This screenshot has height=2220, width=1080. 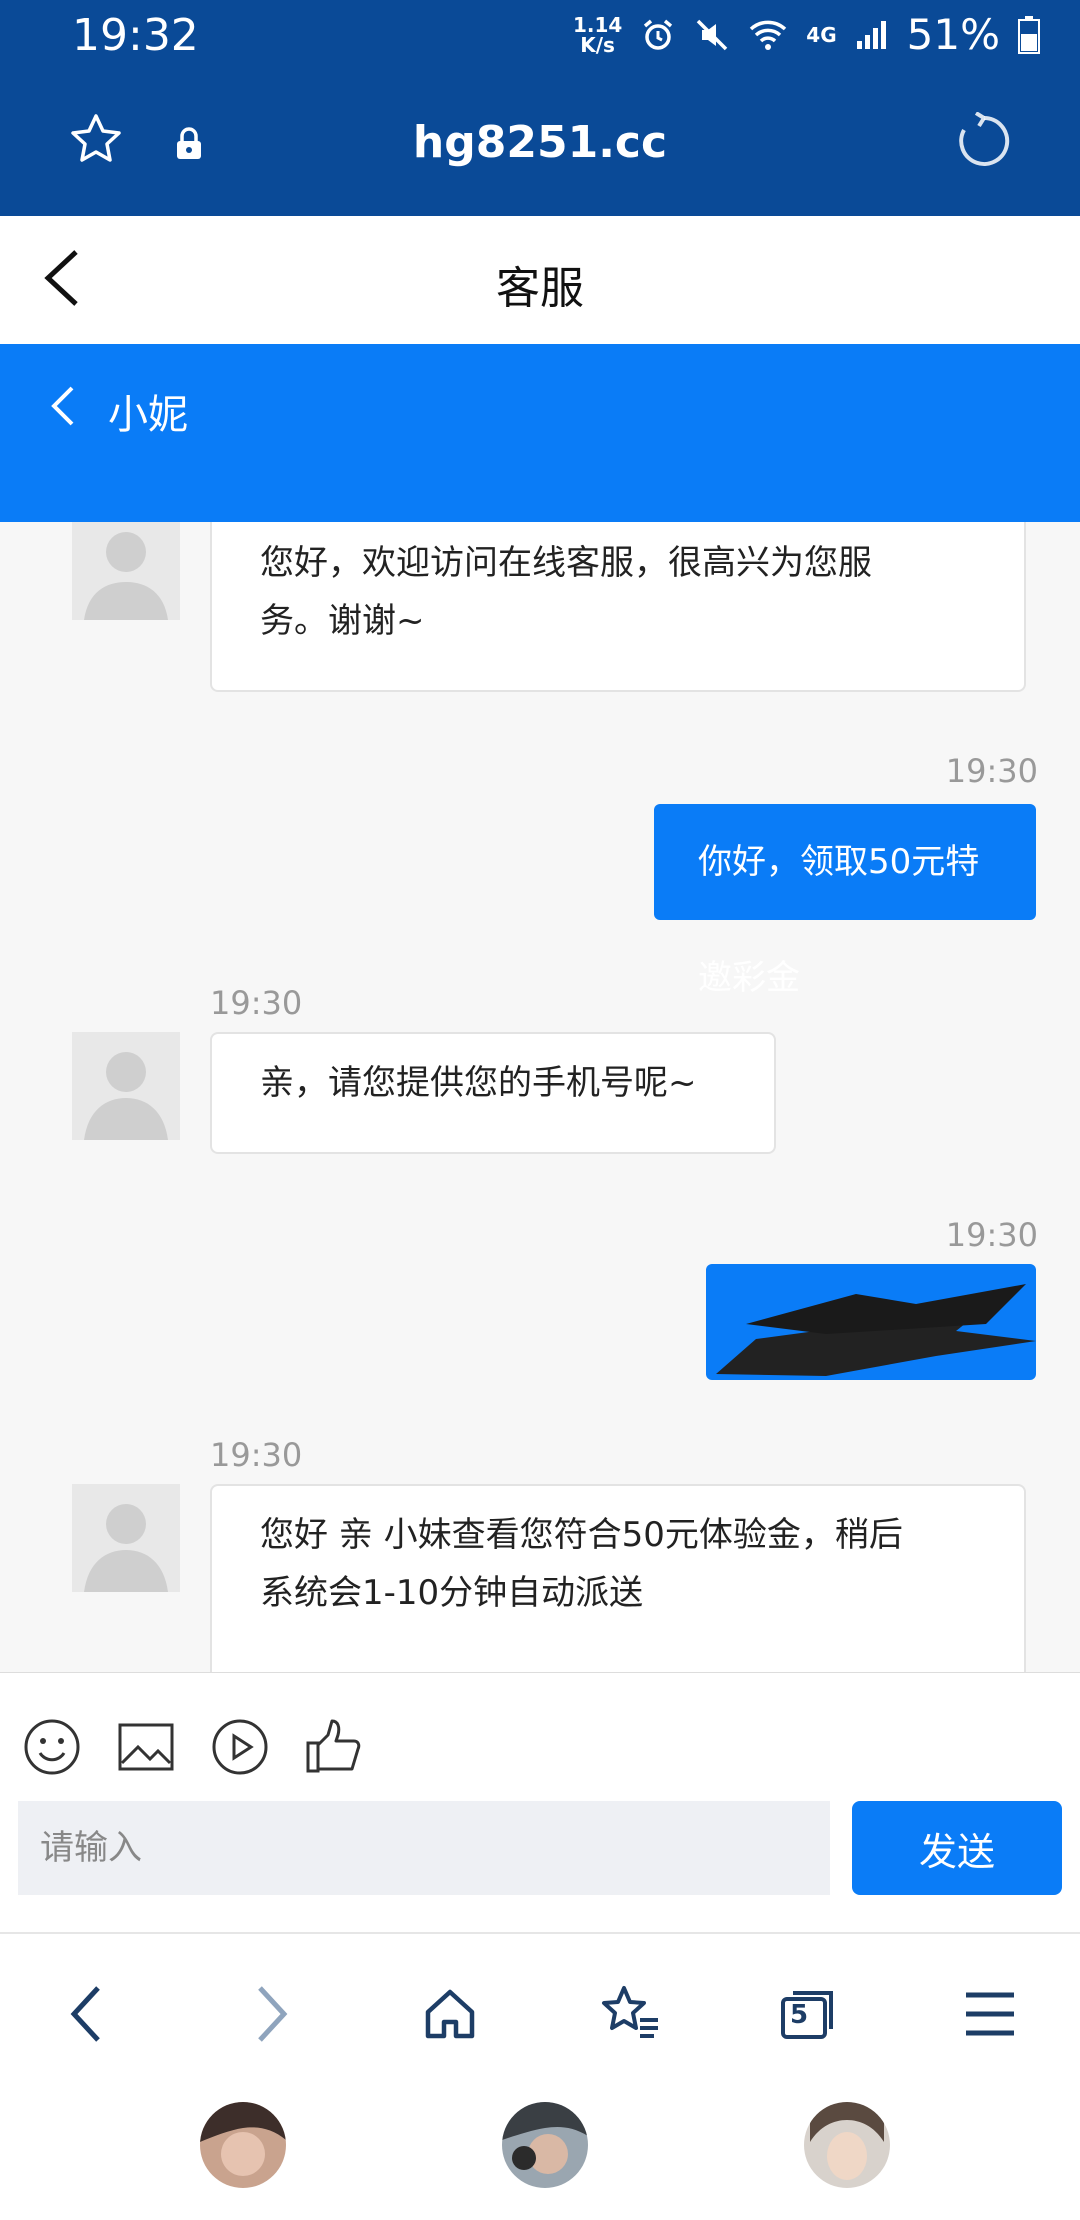 I want to click on bookmarks-icon, so click(x=630, y=2014).